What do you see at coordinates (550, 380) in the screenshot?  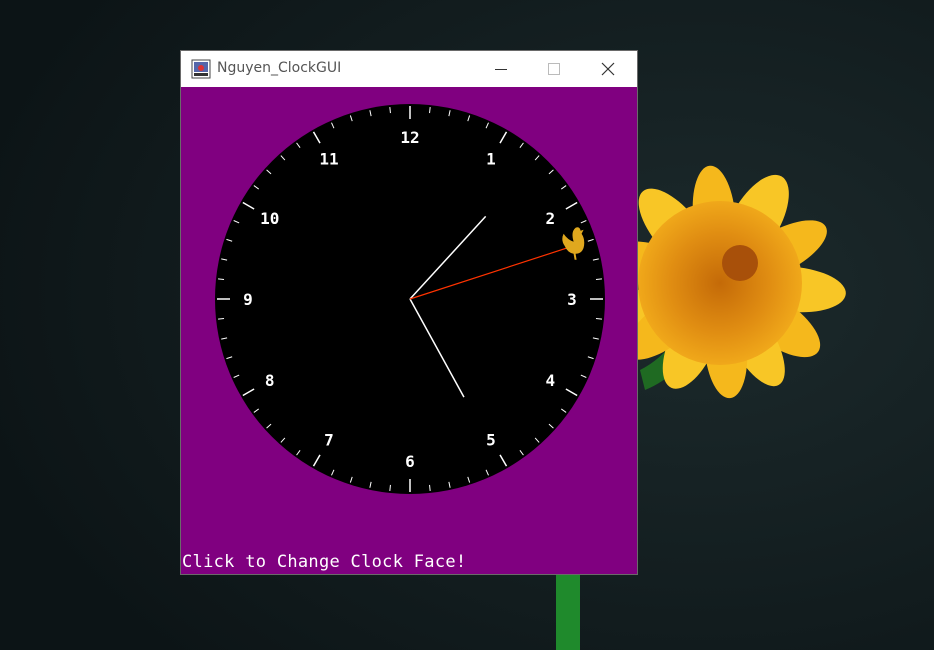 I see `numeral-4: 4` at bounding box center [550, 380].